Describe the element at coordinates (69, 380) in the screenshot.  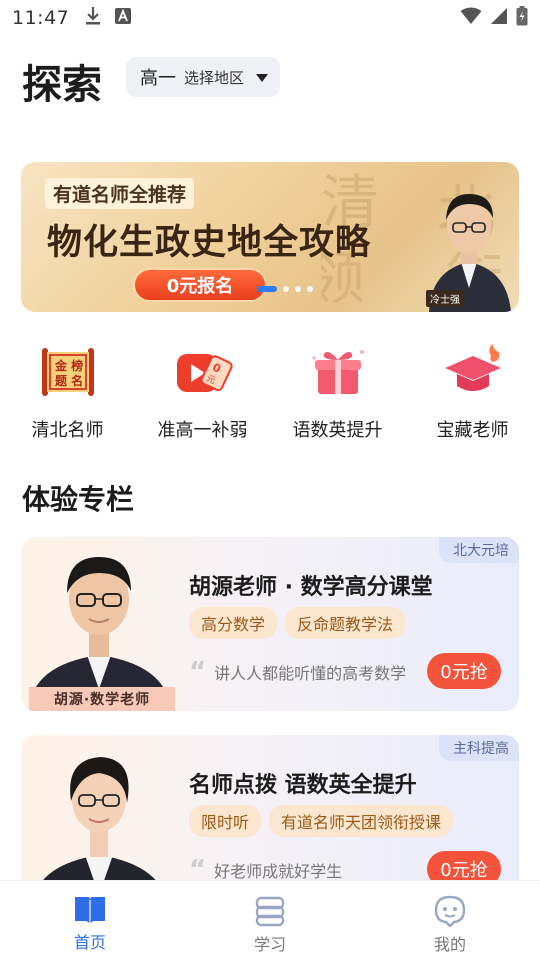
I see `svg-text: 题 名` at that location.